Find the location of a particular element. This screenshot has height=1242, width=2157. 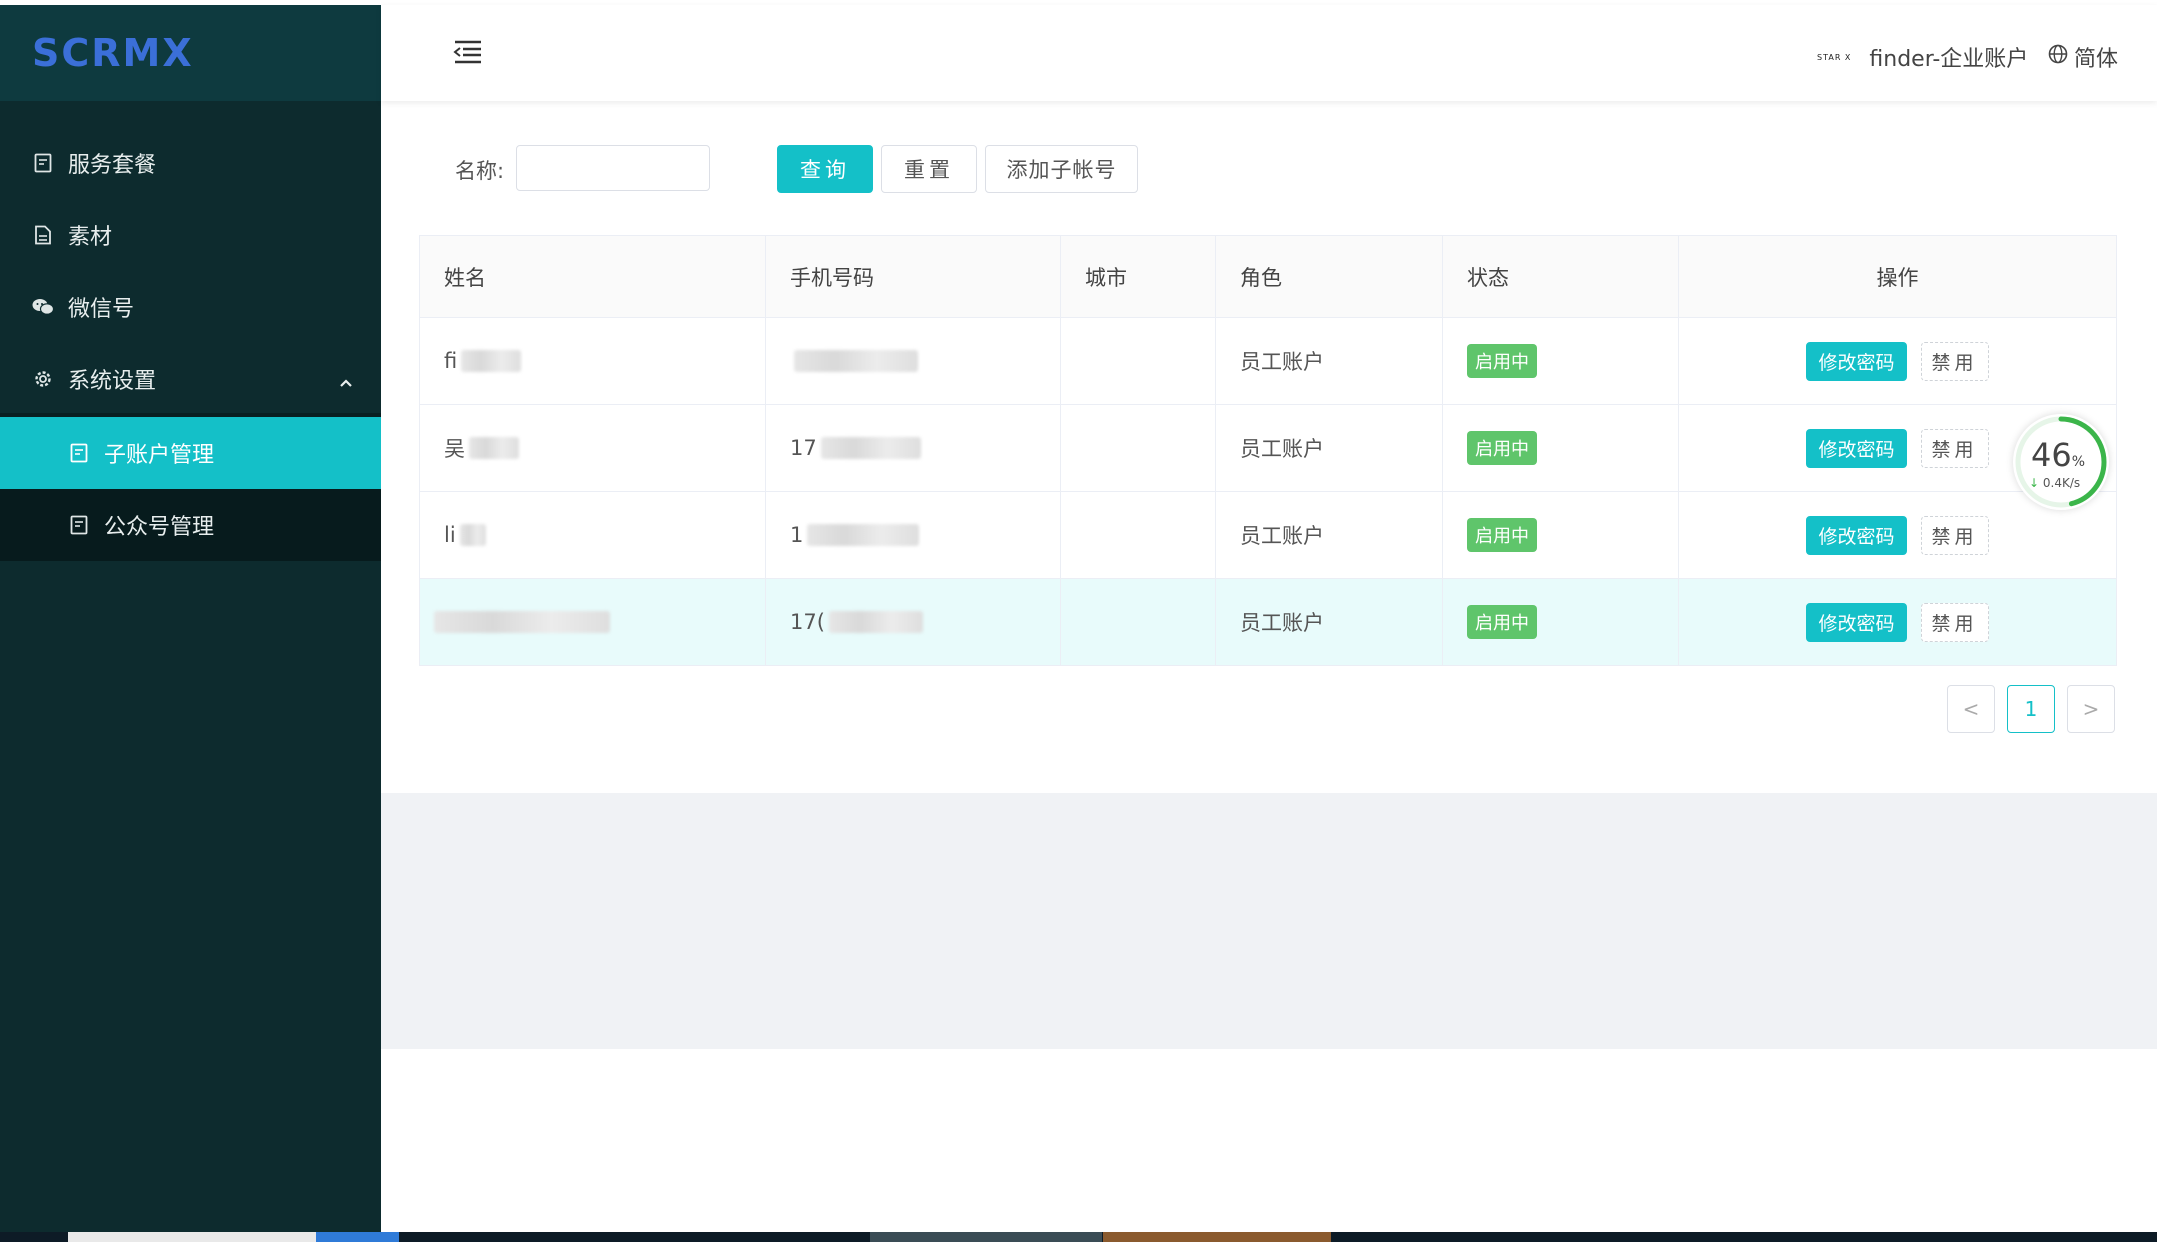

phone-text: 17( is located at coordinates (807, 622).